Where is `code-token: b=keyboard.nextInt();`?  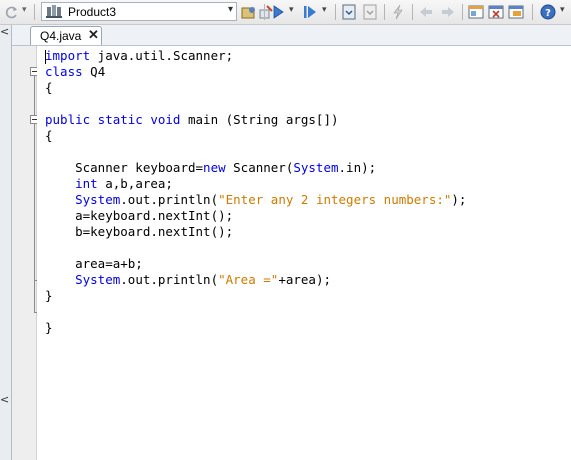
code-token: b=keyboard.nextInt(); is located at coordinates (139, 231).